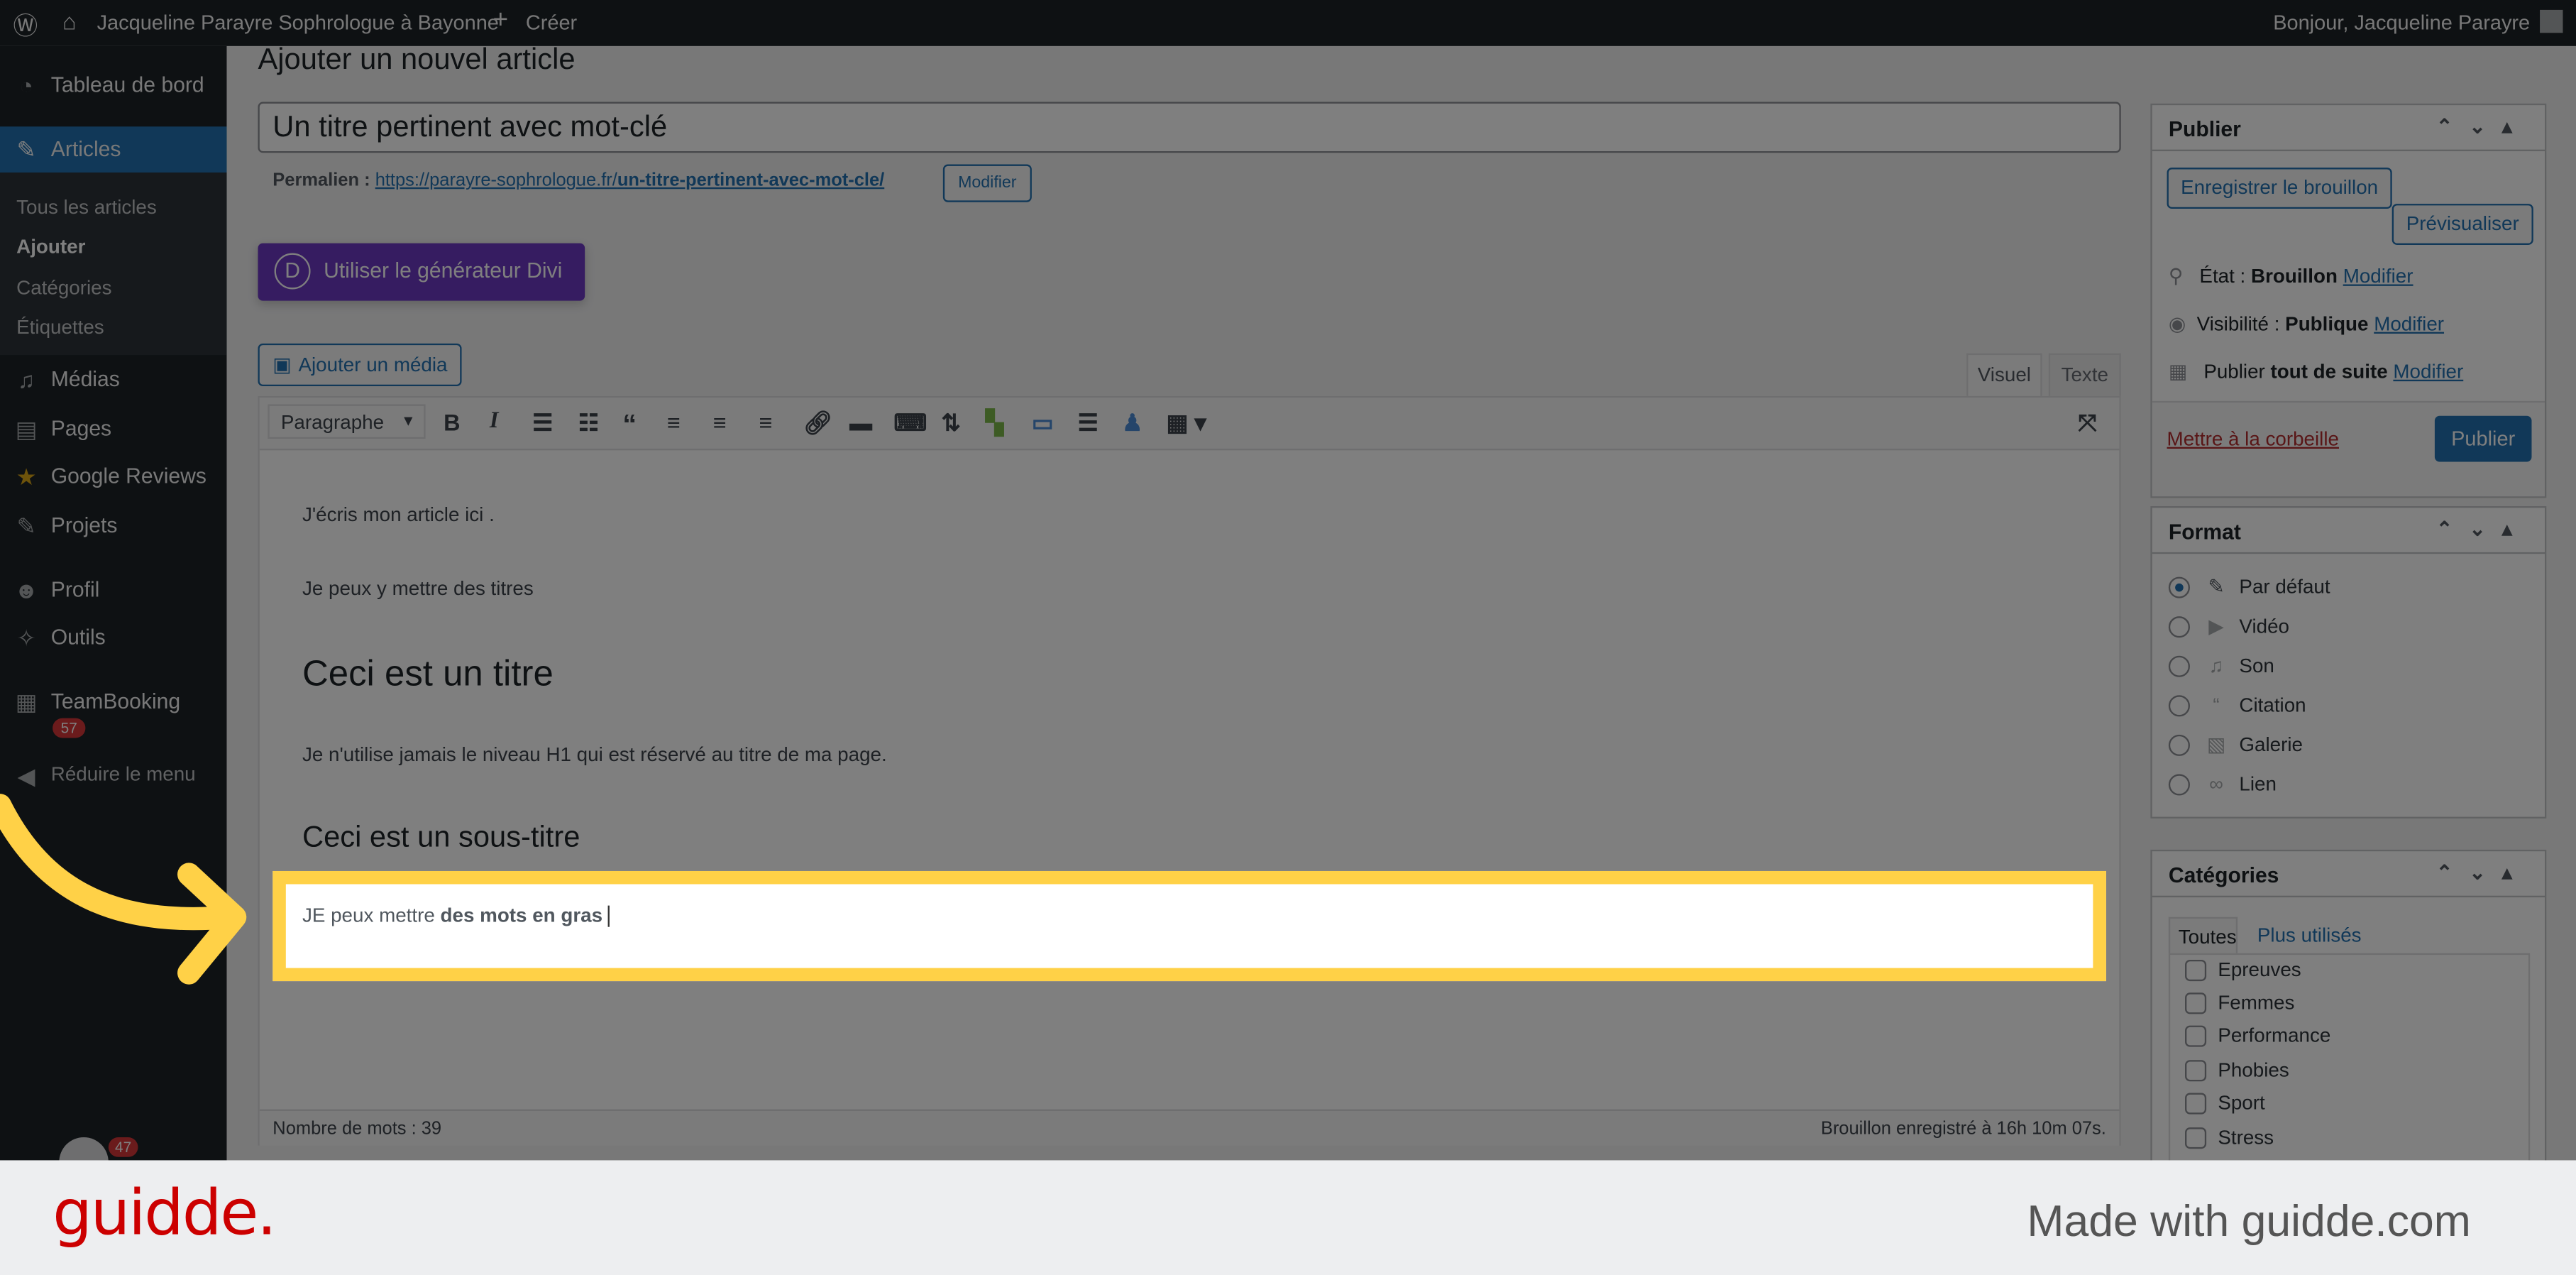 The width and height of the screenshot is (2576, 1275). What do you see at coordinates (2401, 23) in the screenshot?
I see `greeting-link: Bonjour, Jacqueline Parayre` at bounding box center [2401, 23].